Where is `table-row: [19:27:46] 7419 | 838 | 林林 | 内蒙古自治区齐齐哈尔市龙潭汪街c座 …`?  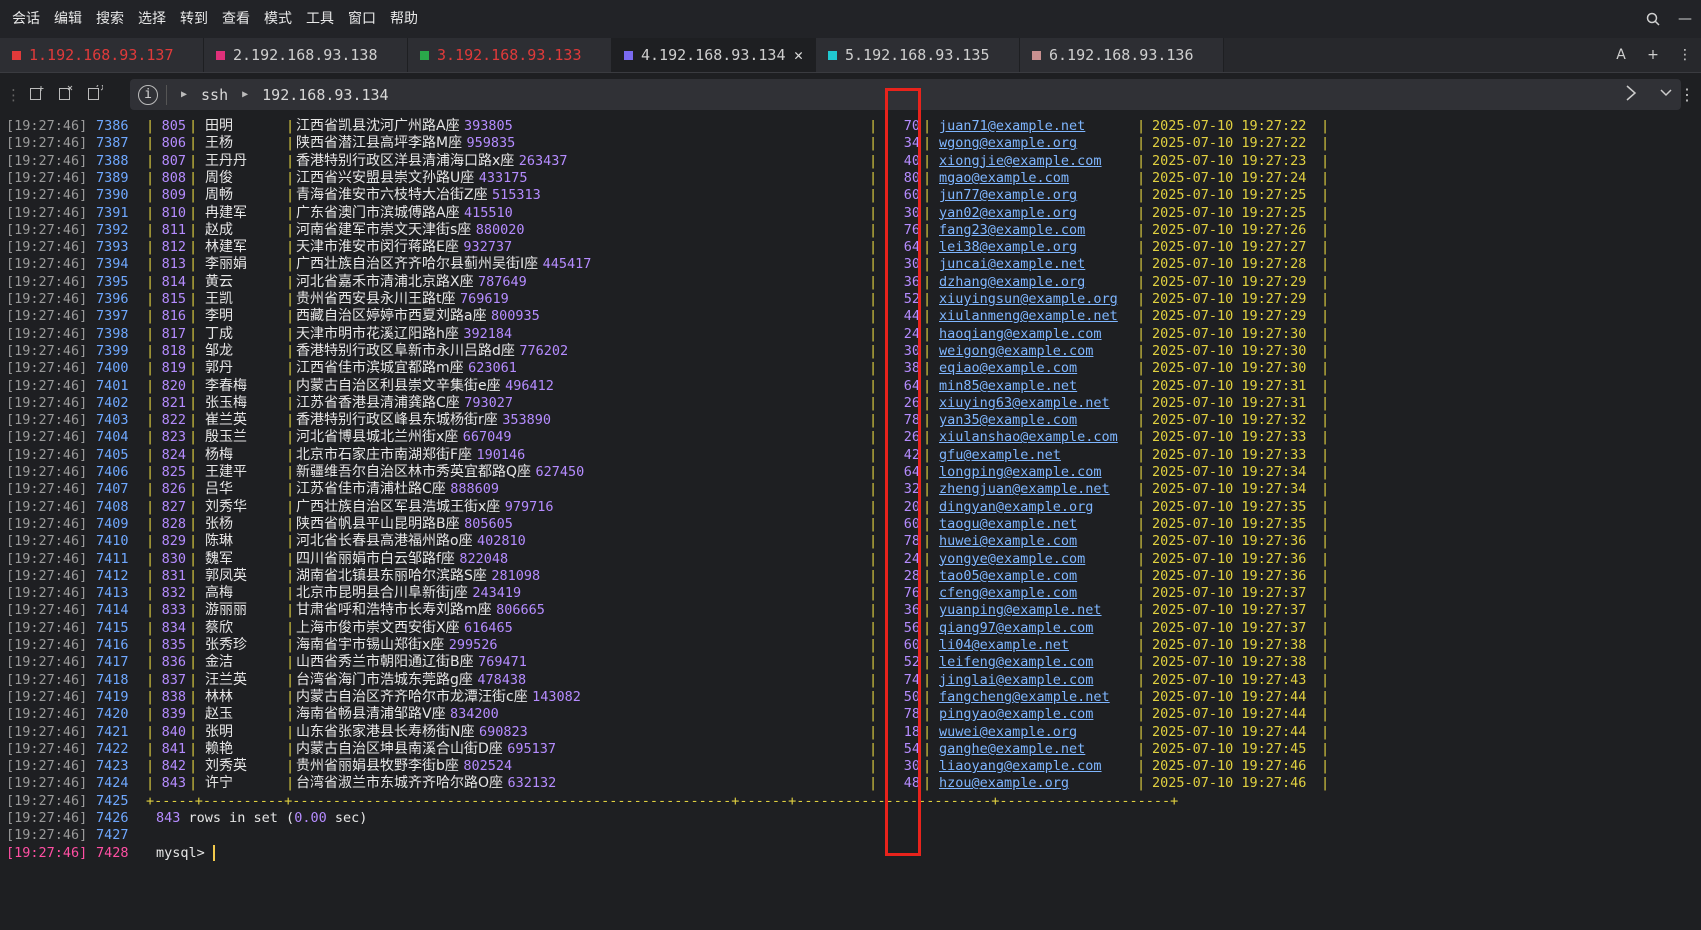
table-row: [19:27:46] 7419 | 838 | 林林 | 内蒙古自治区齐齐哈尔市龙潭汪街c座 … is located at coordinates (850, 697).